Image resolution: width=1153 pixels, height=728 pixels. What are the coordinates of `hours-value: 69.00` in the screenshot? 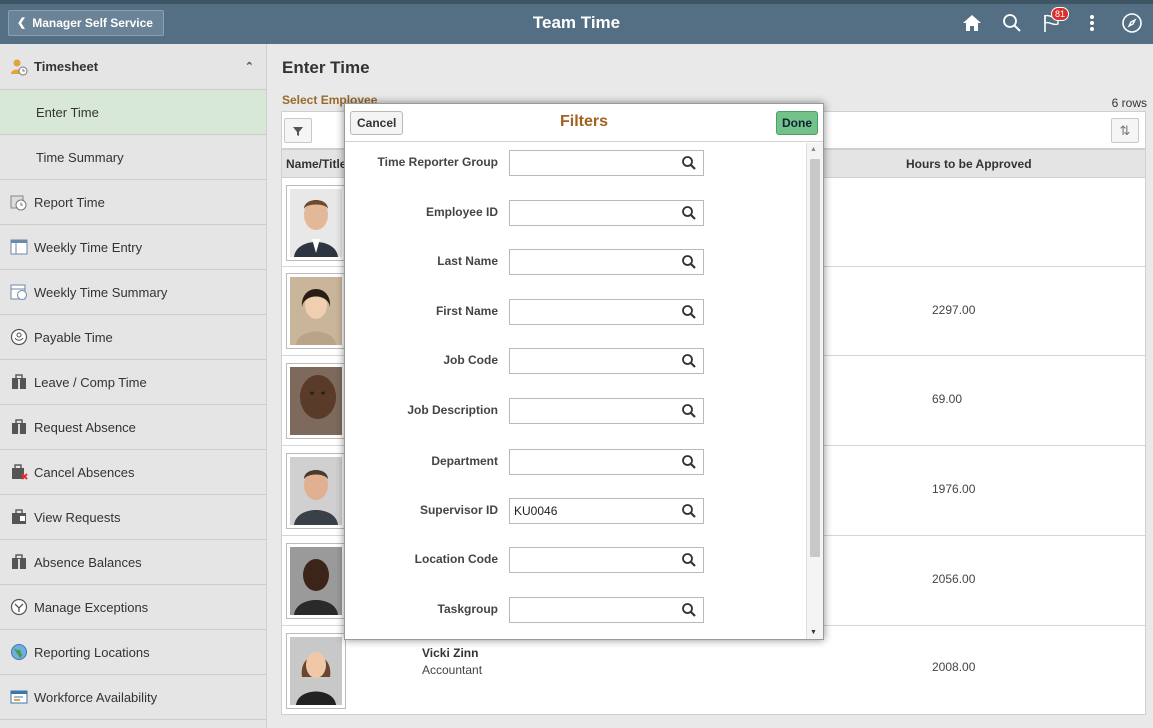 It's located at (947, 399).